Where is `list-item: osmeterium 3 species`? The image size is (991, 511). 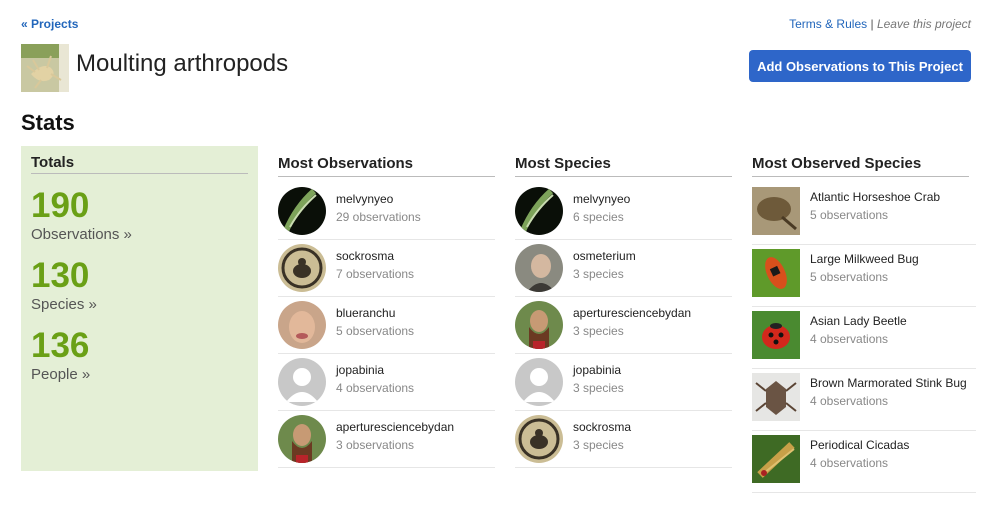 list-item: osmeterium 3 species is located at coordinates (623, 268).